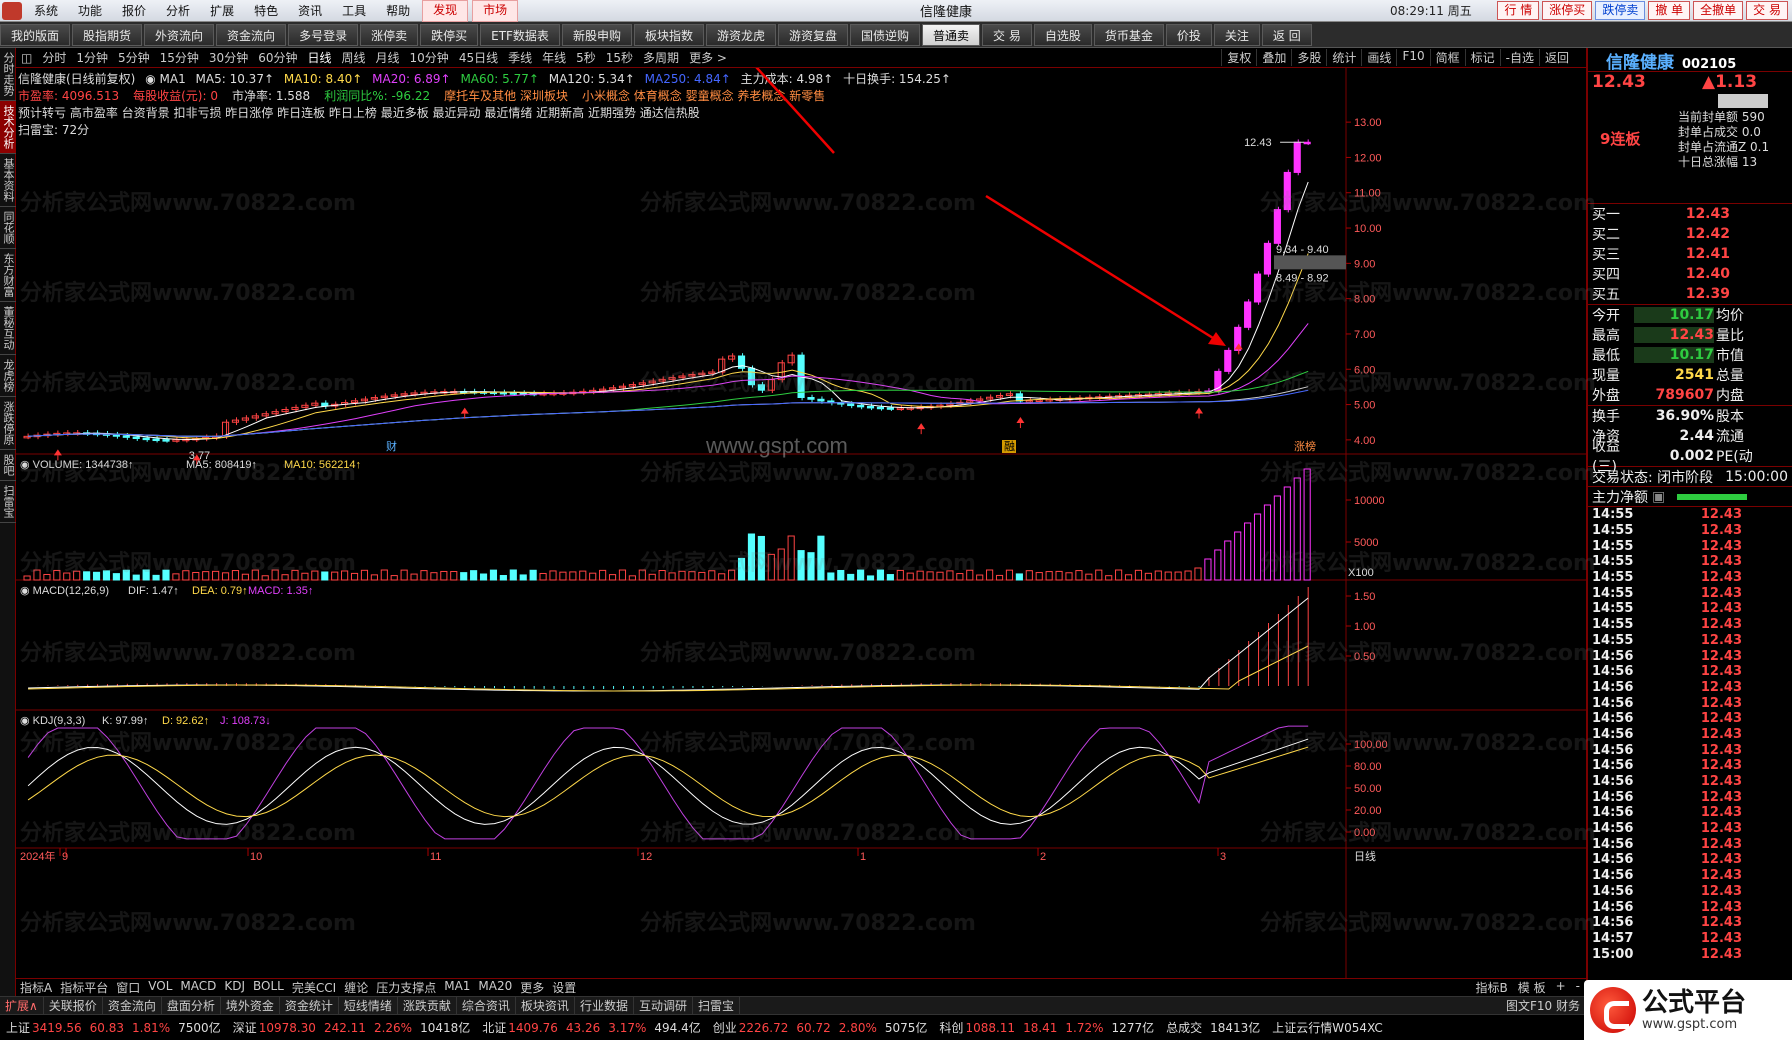 The width and height of the screenshot is (1792, 1040). Describe the element at coordinates (36, 987) in the screenshot. I see `indicator-tab: 指标A` at that location.